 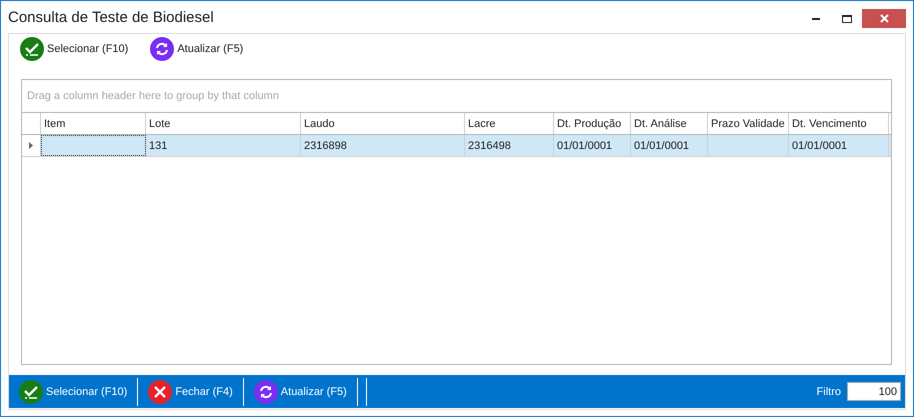 I want to click on table-cell: 2316898, so click(x=383, y=145).